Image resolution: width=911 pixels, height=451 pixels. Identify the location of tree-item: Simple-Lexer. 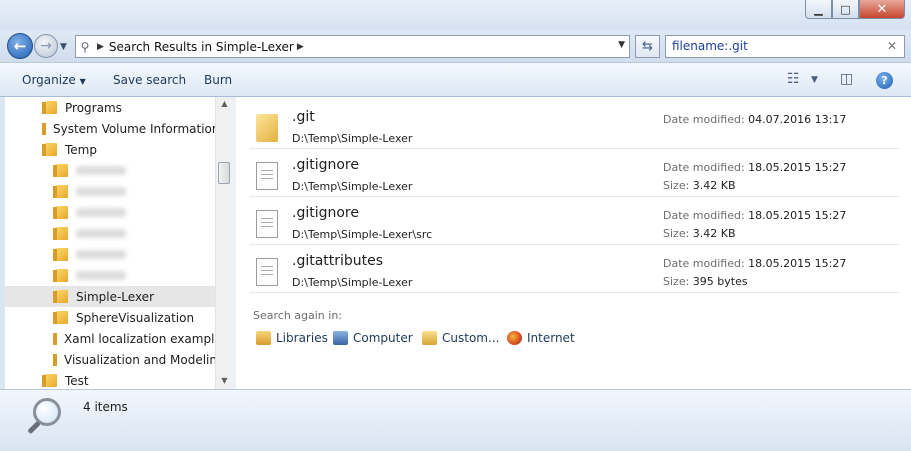
(110, 296).